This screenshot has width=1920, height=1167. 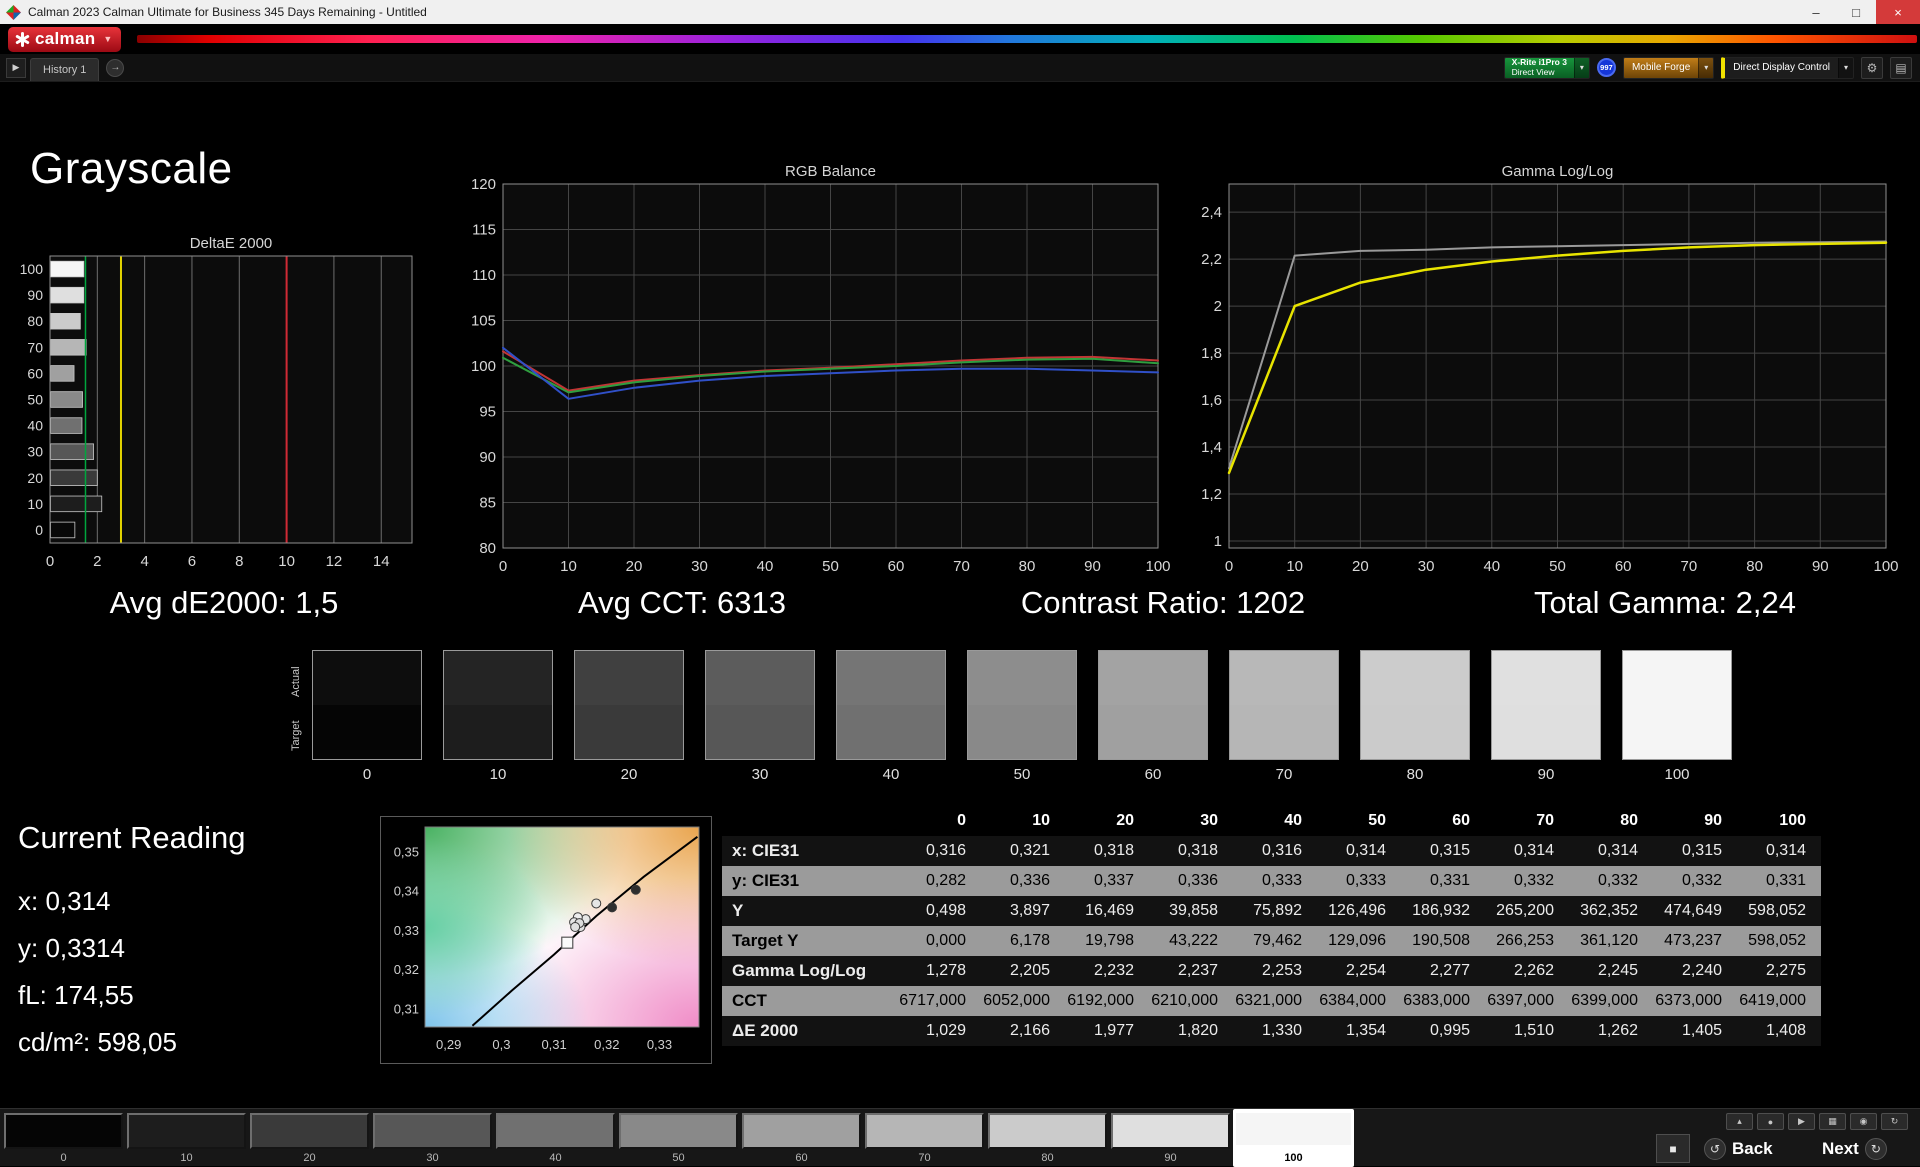 What do you see at coordinates (1689, 566) in the screenshot?
I see `svg-text: 70` at bounding box center [1689, 566].